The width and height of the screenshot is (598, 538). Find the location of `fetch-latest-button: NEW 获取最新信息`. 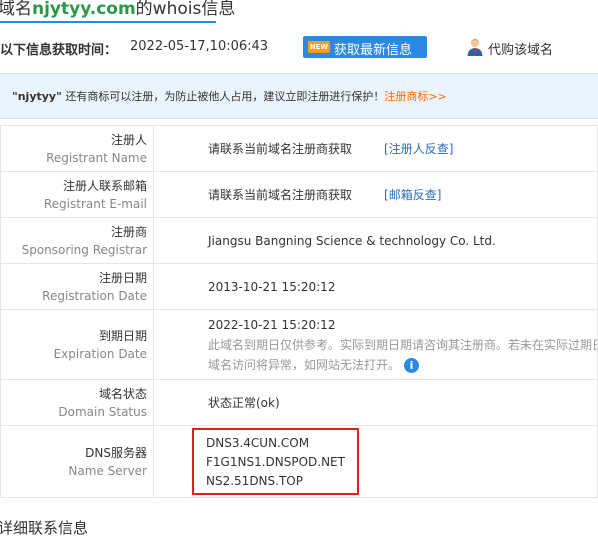

fetch-latest-button: NEW 获取最新信息 is located at coordinates (365, 47).